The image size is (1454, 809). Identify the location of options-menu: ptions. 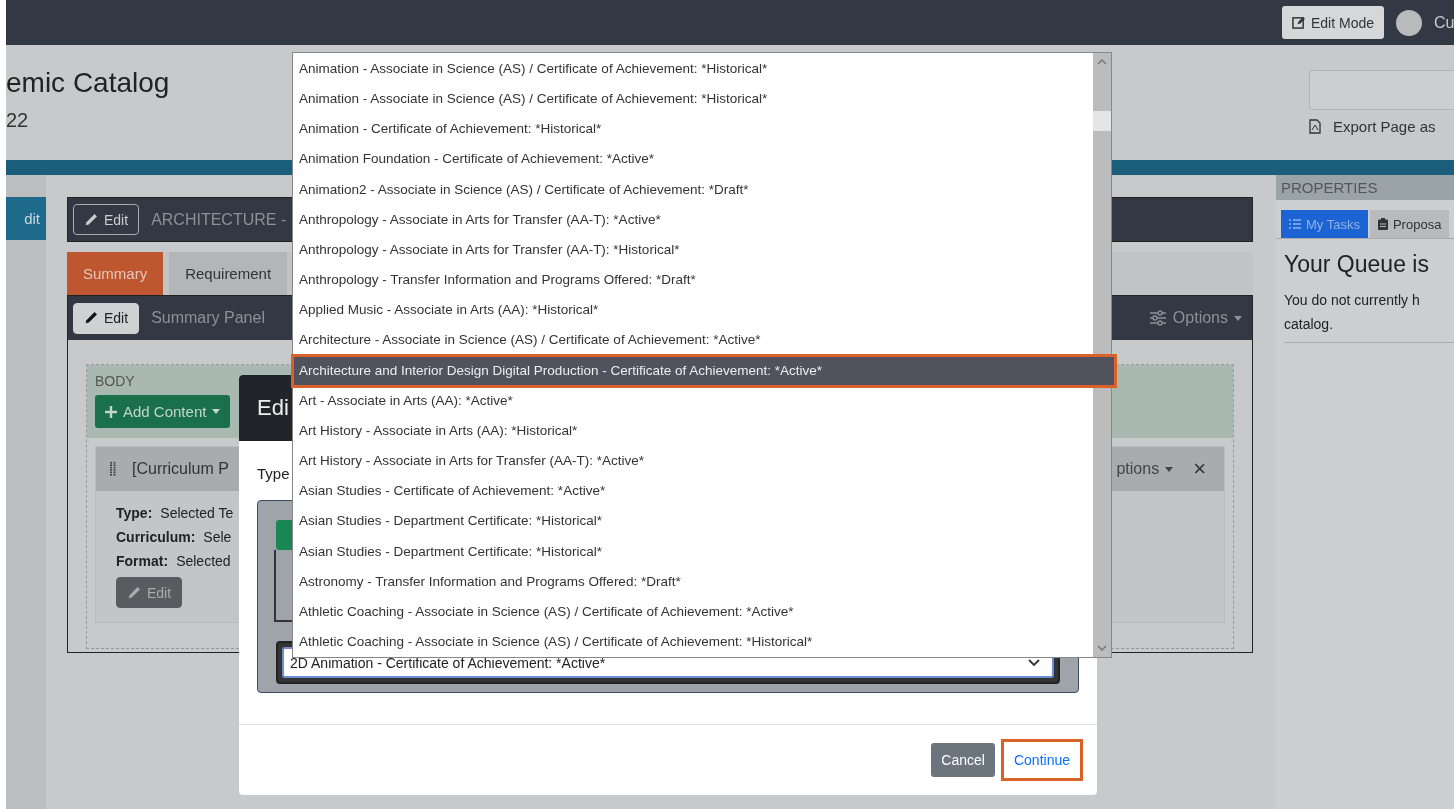
(1138, 469).